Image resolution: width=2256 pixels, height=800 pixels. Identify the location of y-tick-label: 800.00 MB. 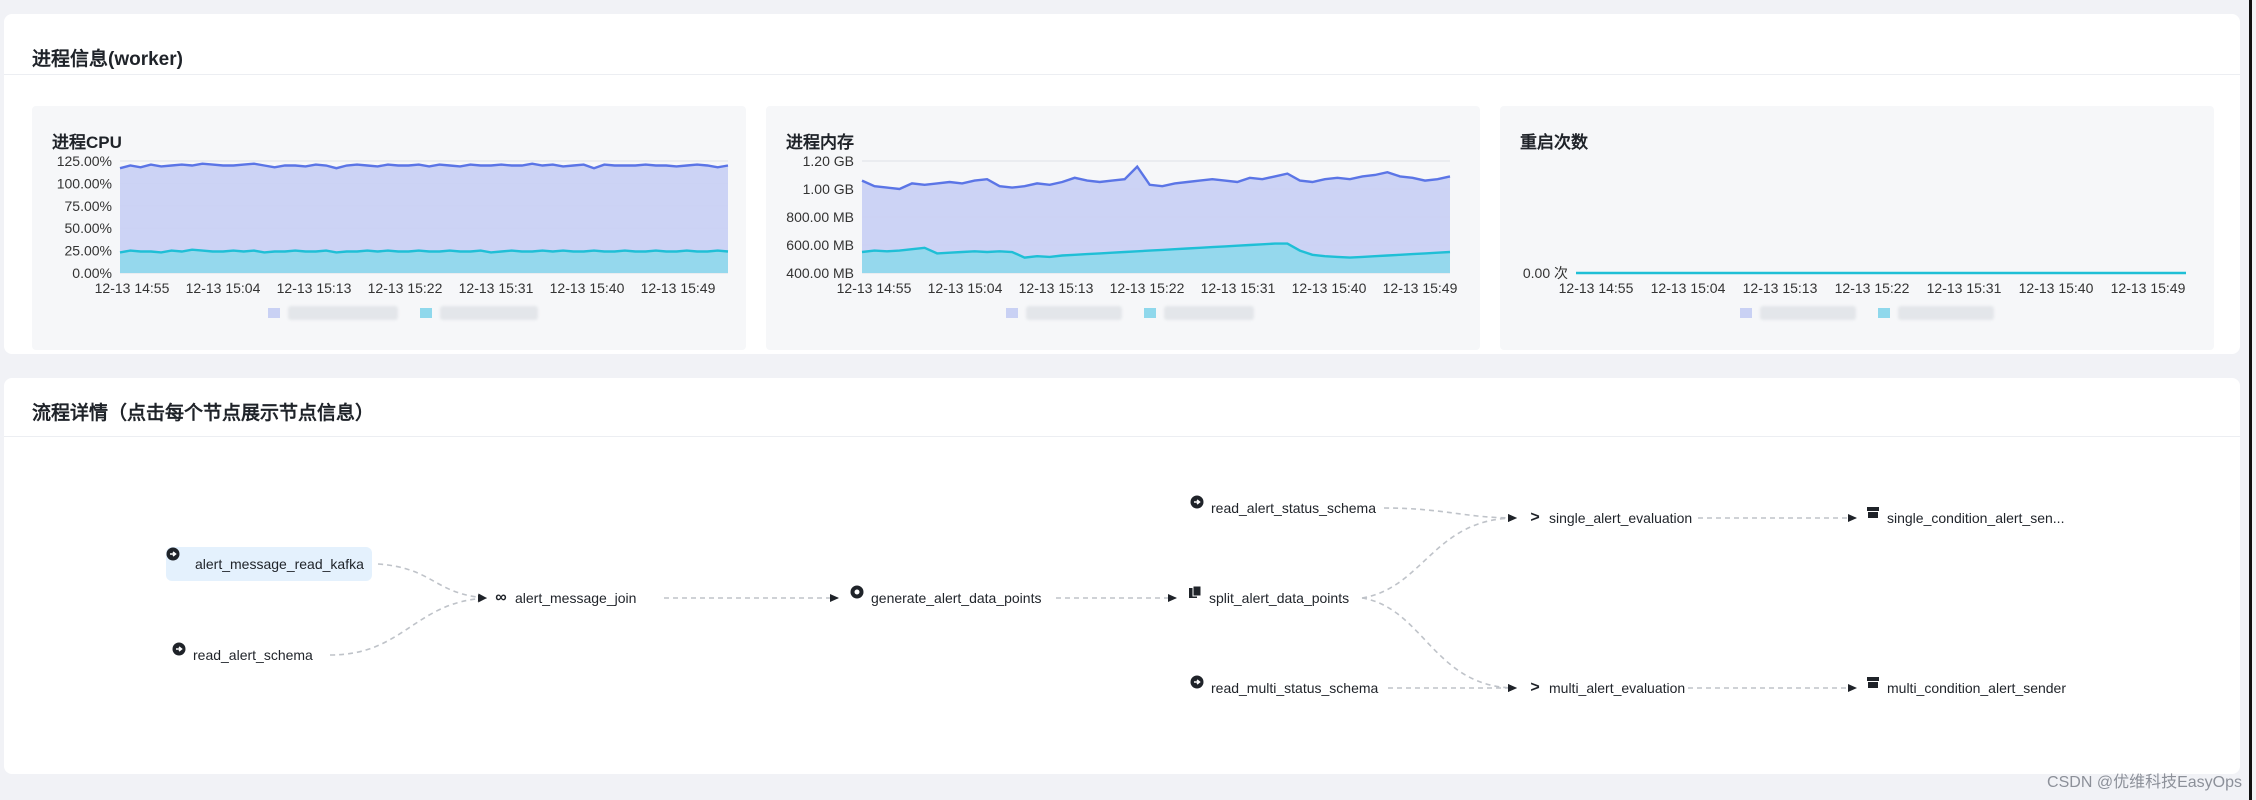
(820, 217).